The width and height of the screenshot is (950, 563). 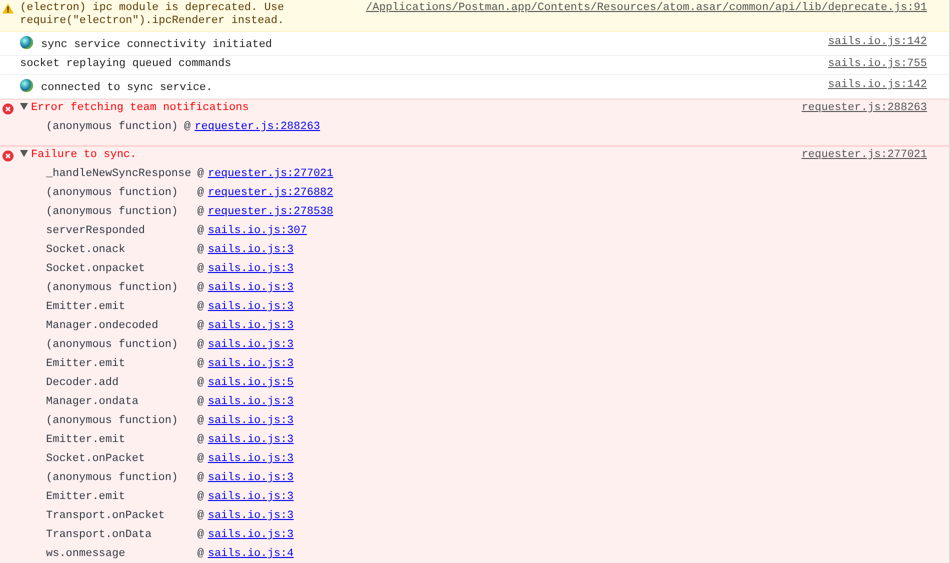 What do you see at coordinates (86, 554) in the screenshot?
I see `stack-function: ws.onmessage` at bounding box center [86, 554].